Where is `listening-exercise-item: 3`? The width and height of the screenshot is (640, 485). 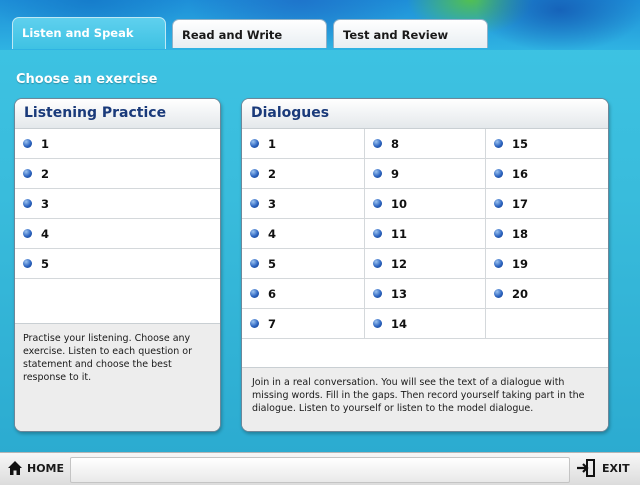 listening-exercise-item: 3 is located at coordinates (117, 204).